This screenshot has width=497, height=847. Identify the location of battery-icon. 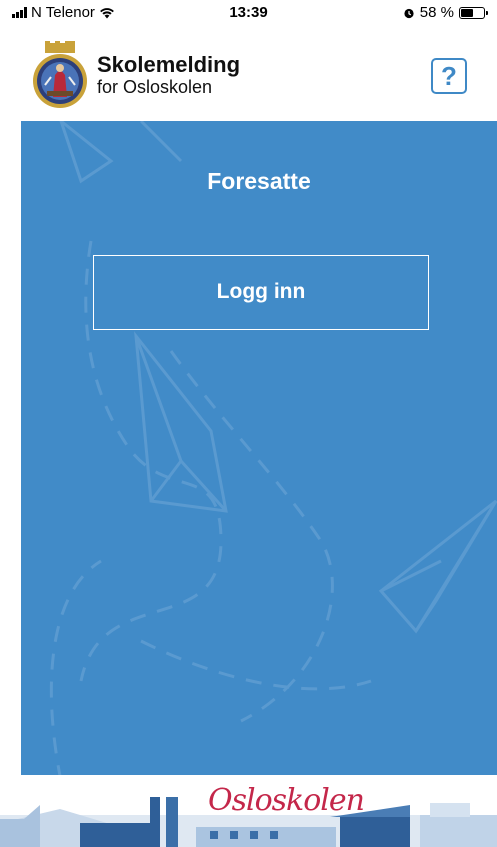
(473, 12).